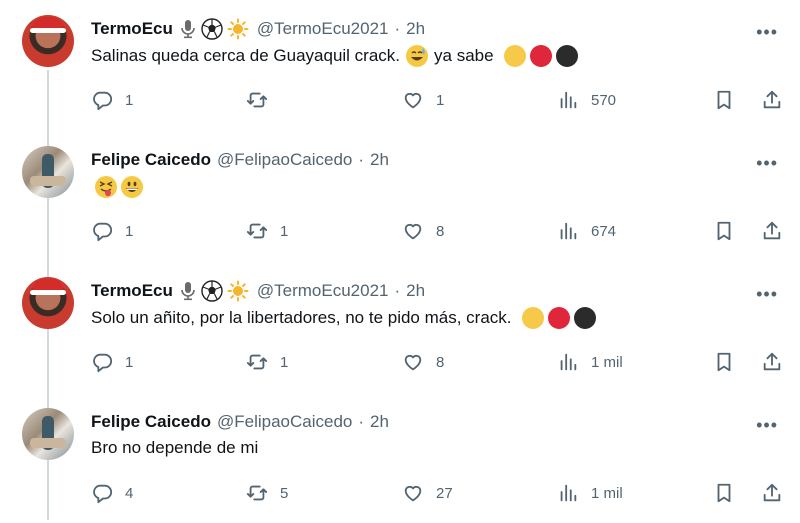  I want to click on tweet-text, so click(117, 187).